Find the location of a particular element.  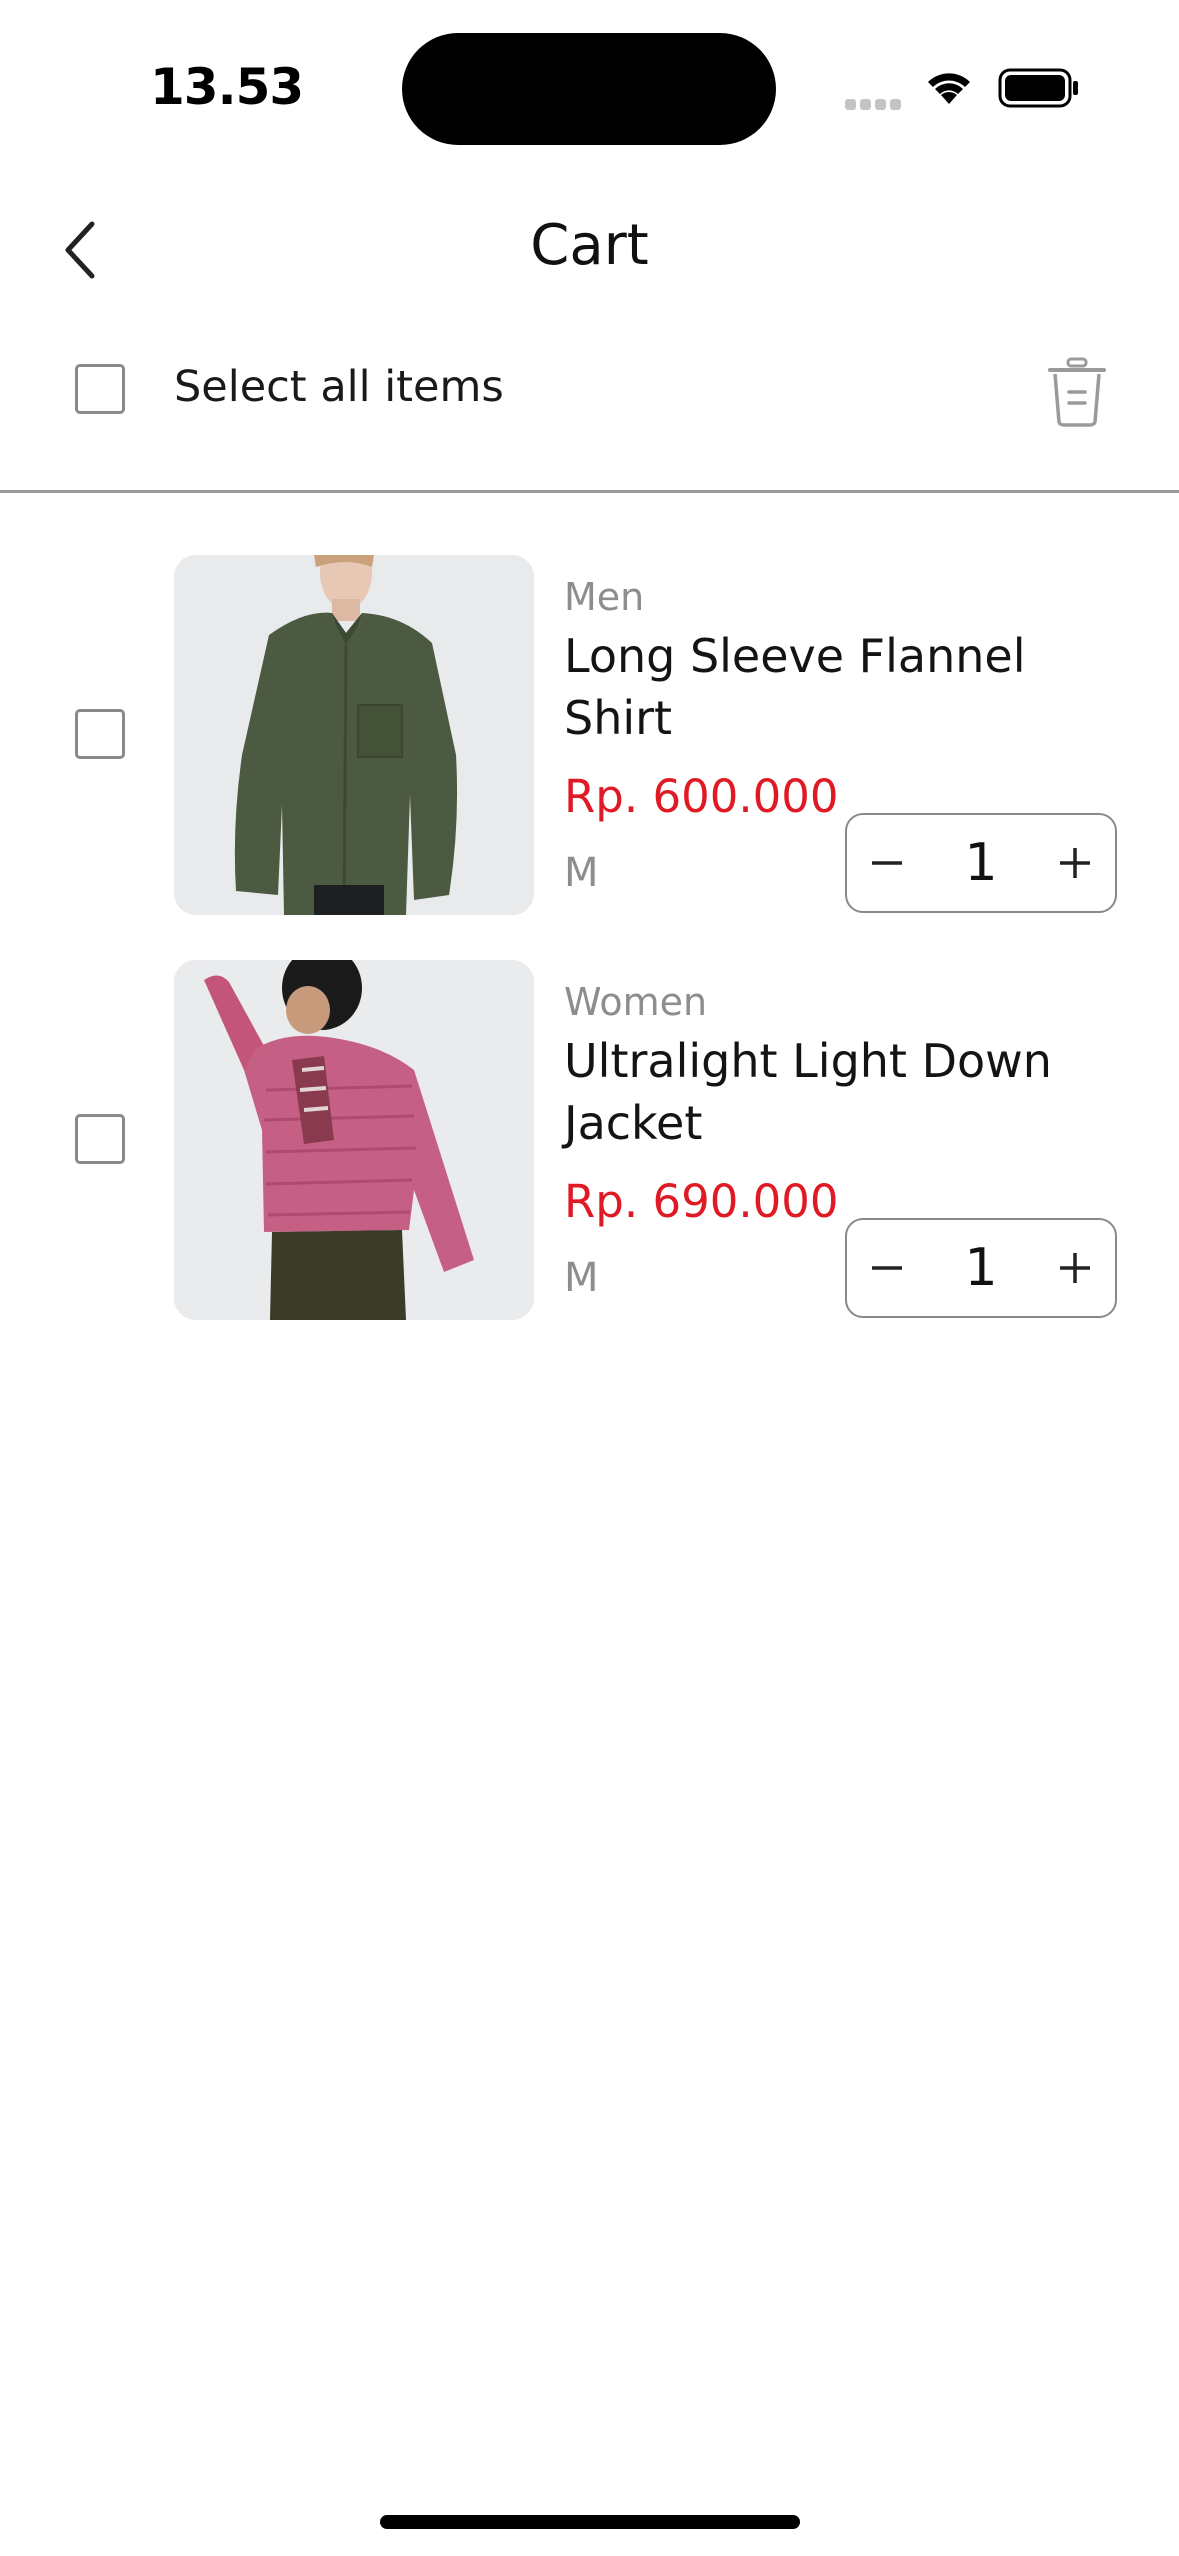

product-category: Men is located at coordinates (604, 597).